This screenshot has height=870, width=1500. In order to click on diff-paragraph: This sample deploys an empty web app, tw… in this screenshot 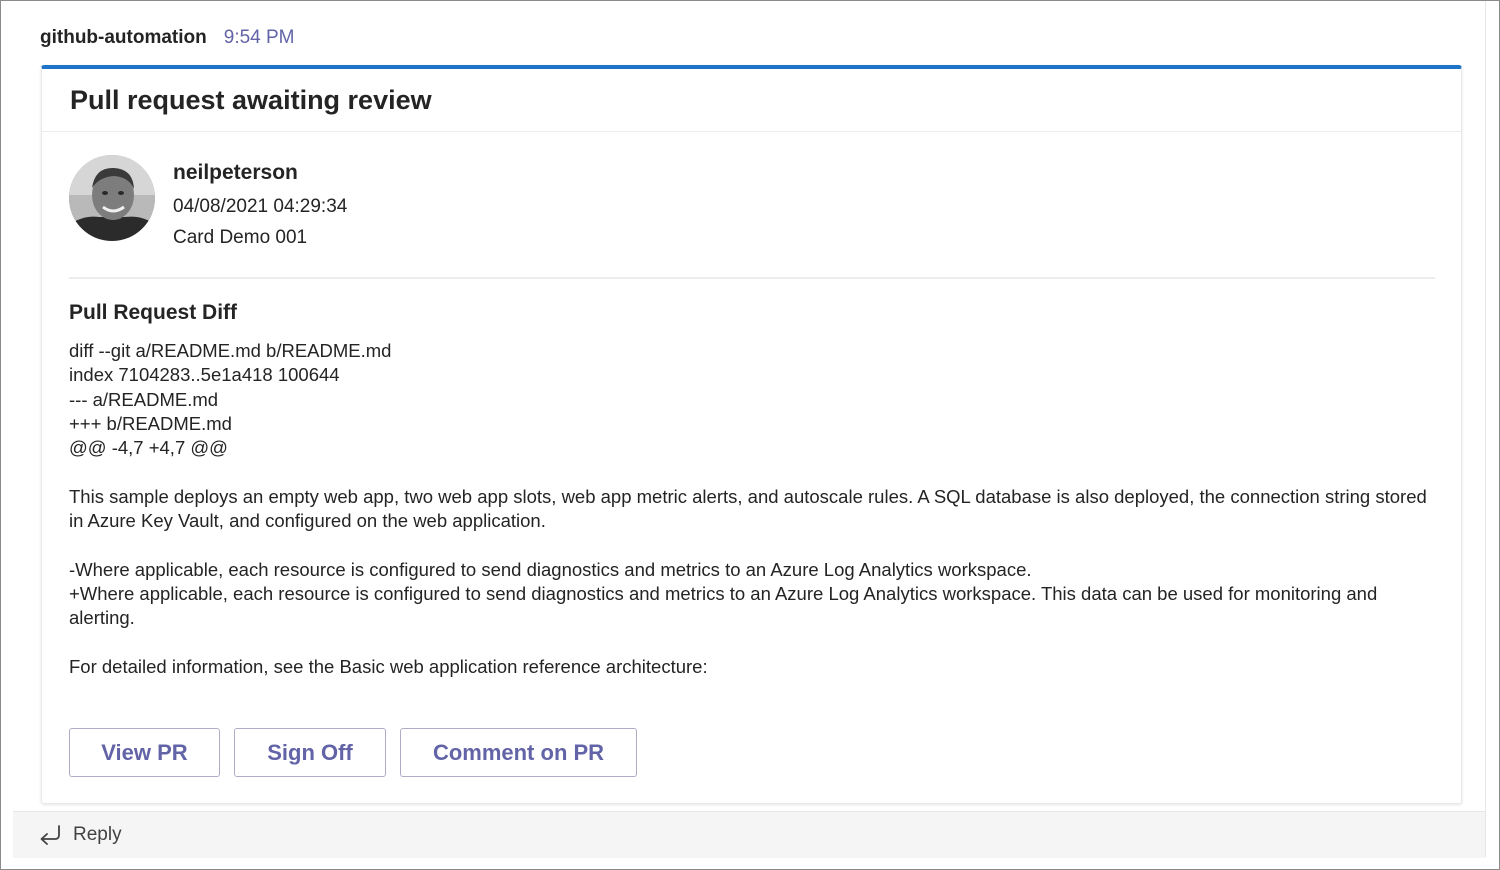, I will do `click(748, 508)`.